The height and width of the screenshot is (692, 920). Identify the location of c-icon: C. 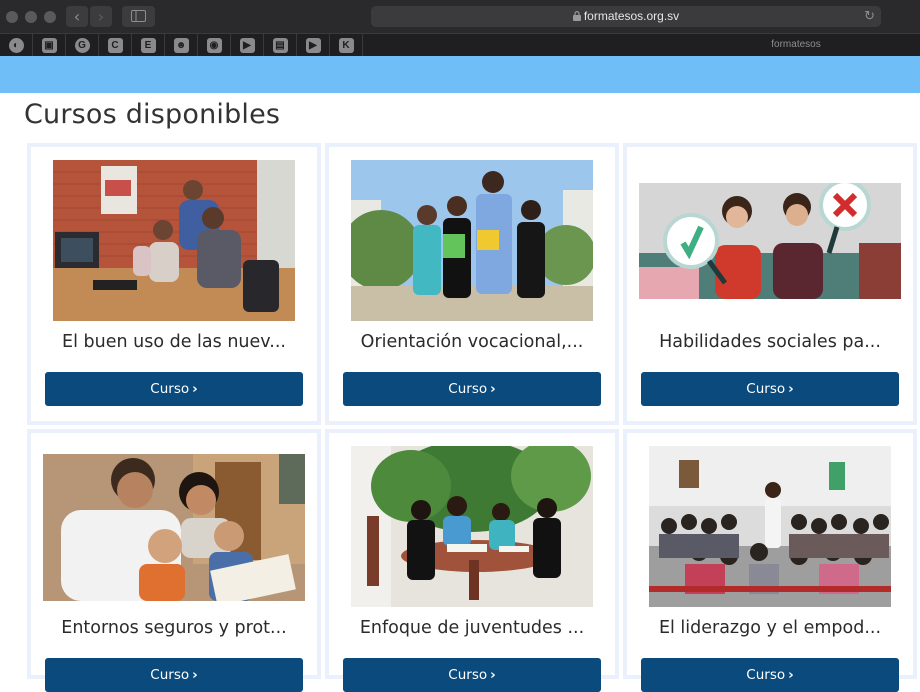
(115, 45).